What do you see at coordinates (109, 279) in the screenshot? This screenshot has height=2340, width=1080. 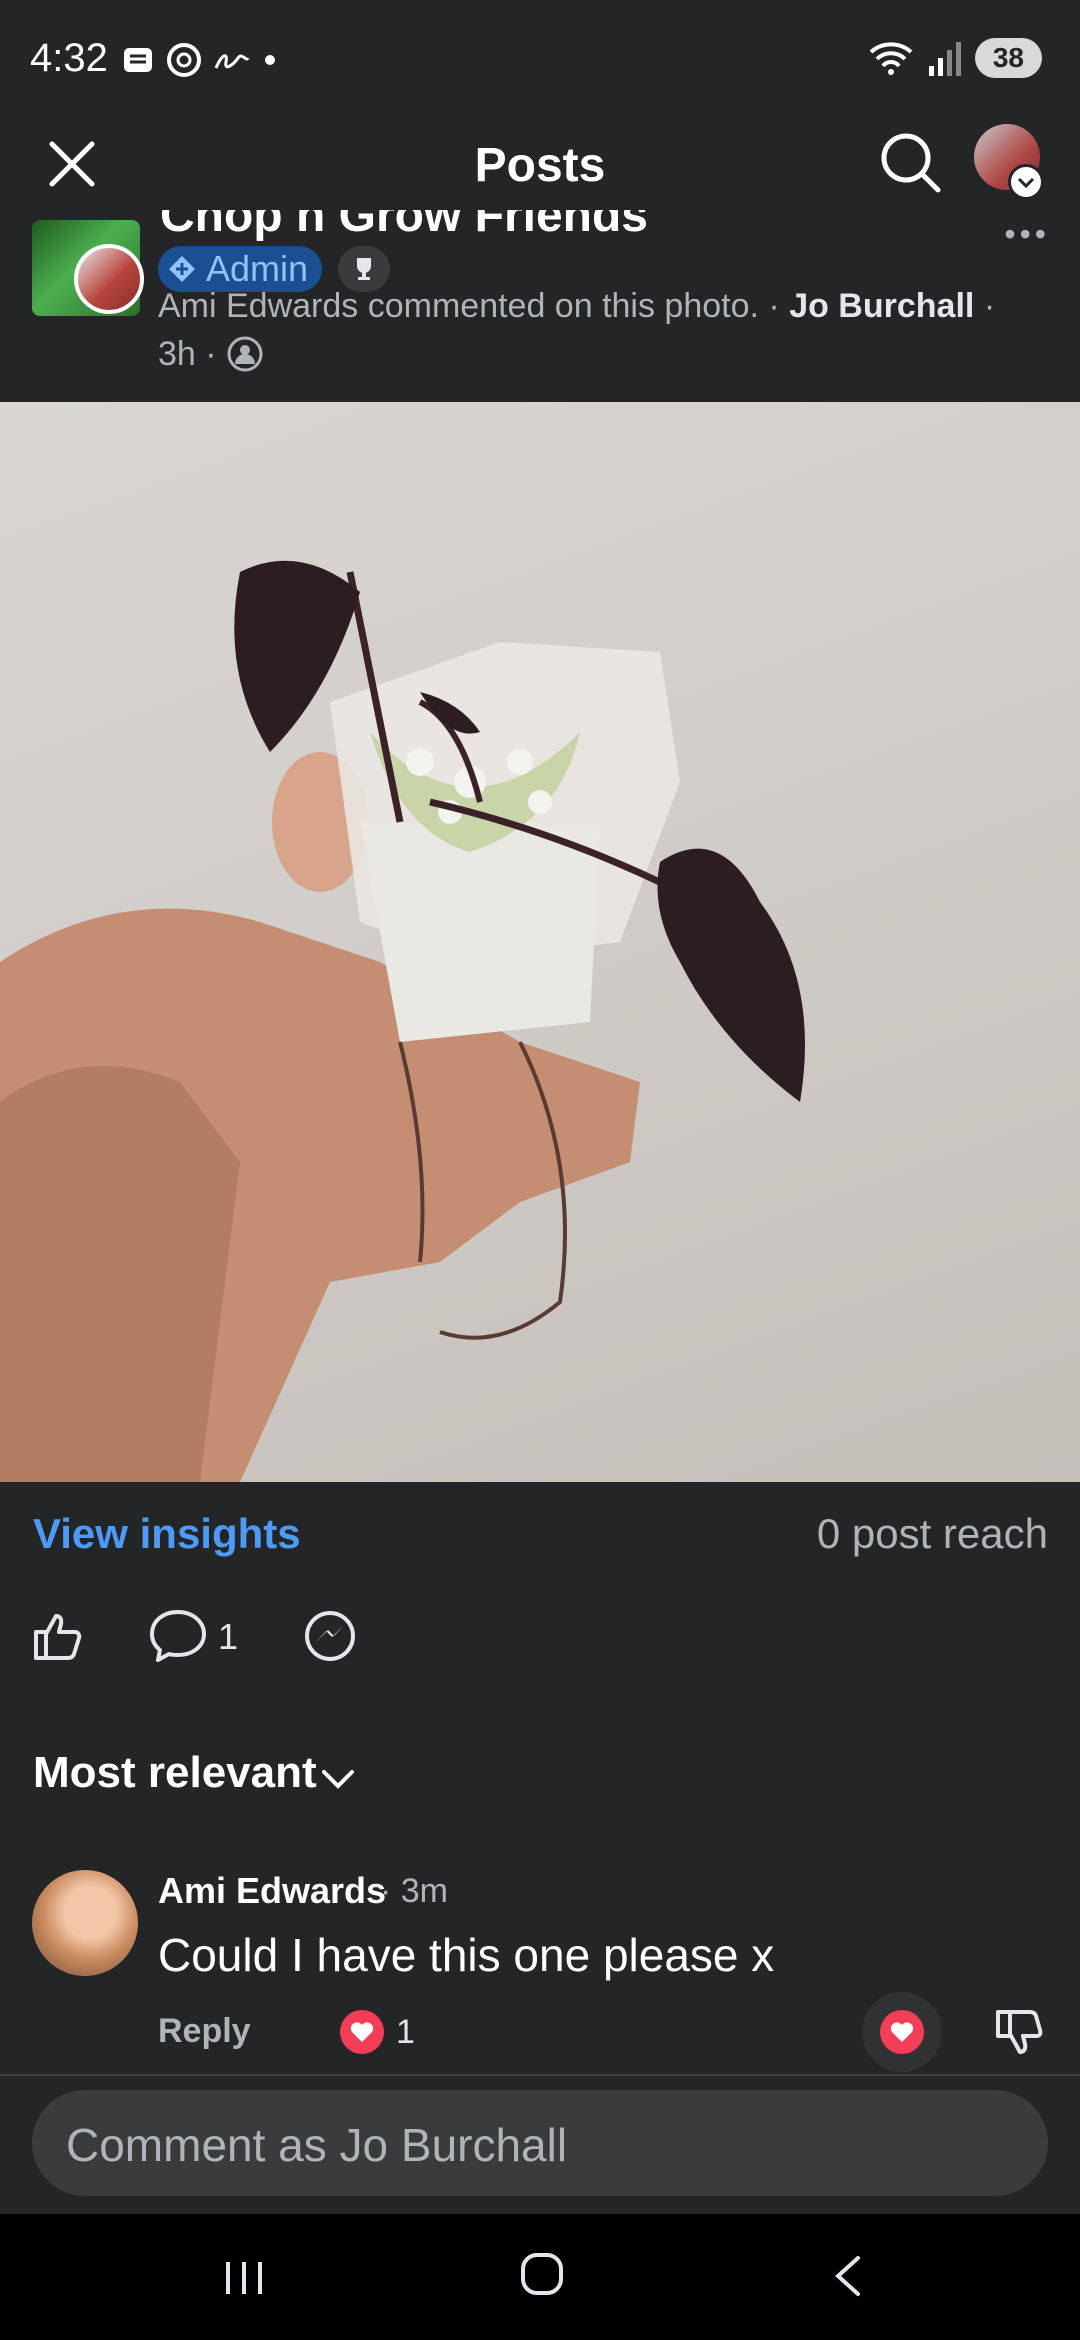 I see `author-avatar` at bounding box center [109, 279].